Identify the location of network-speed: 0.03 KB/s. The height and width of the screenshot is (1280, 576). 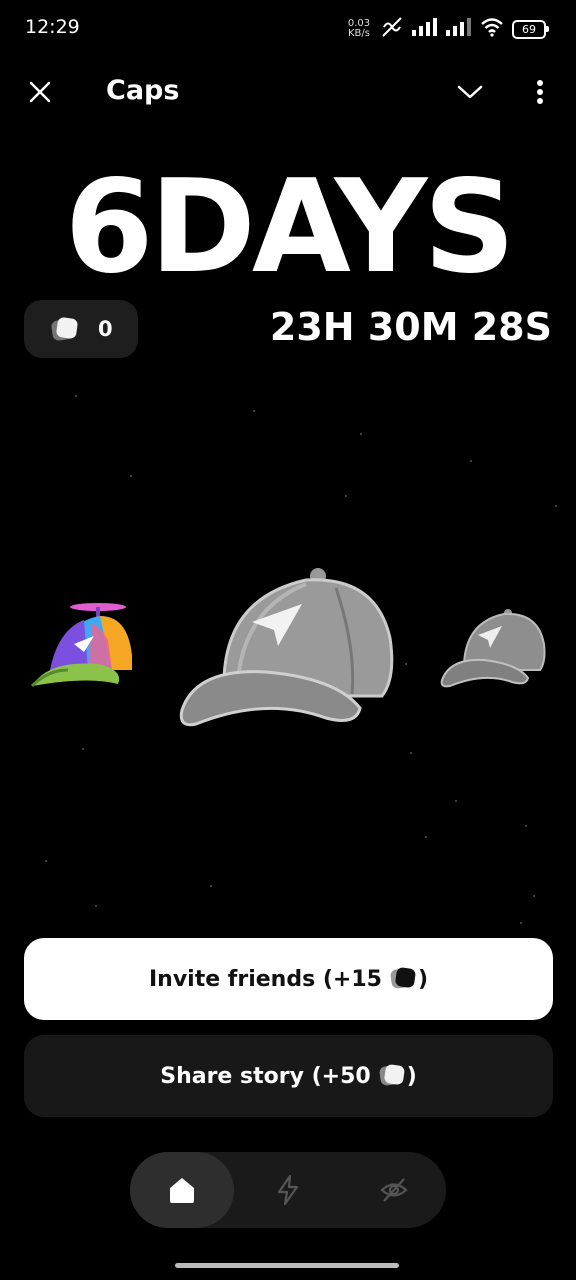
(359, 29).